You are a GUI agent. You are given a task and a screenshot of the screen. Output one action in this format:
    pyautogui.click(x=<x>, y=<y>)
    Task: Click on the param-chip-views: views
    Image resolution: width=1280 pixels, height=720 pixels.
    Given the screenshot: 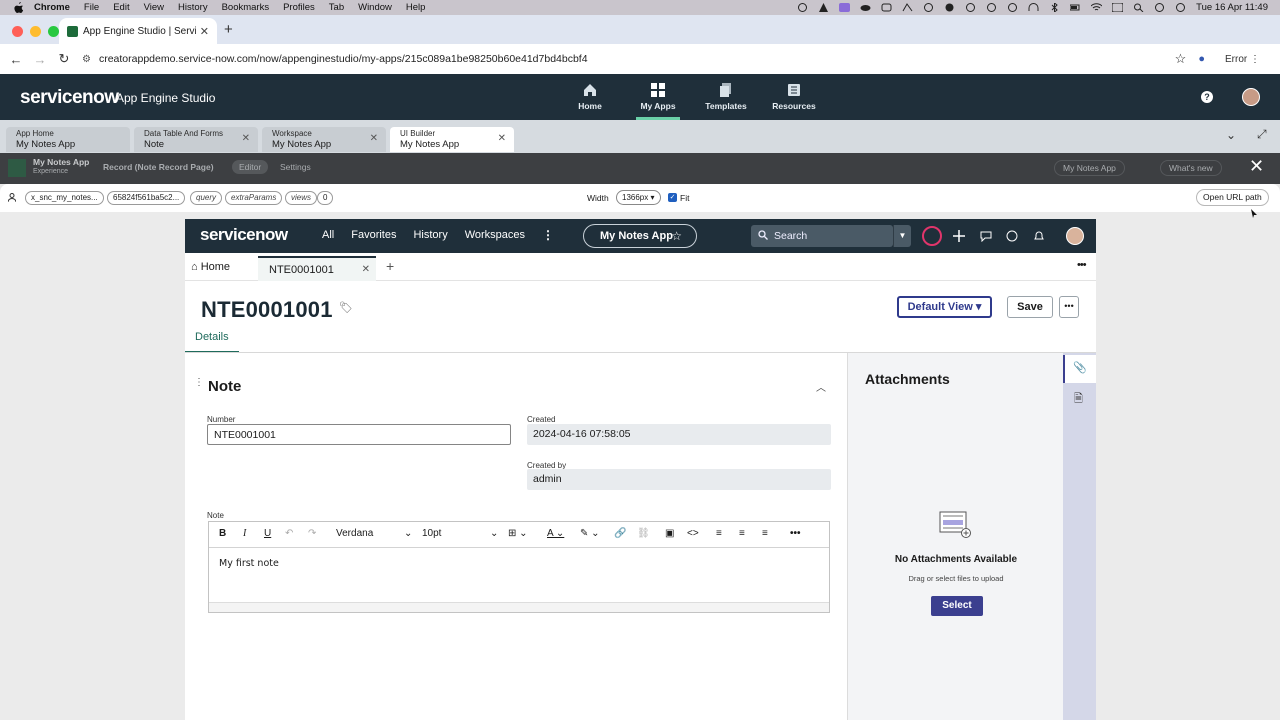 What is the action you would take?
    pyautogui.click(x=301, y=198)
    